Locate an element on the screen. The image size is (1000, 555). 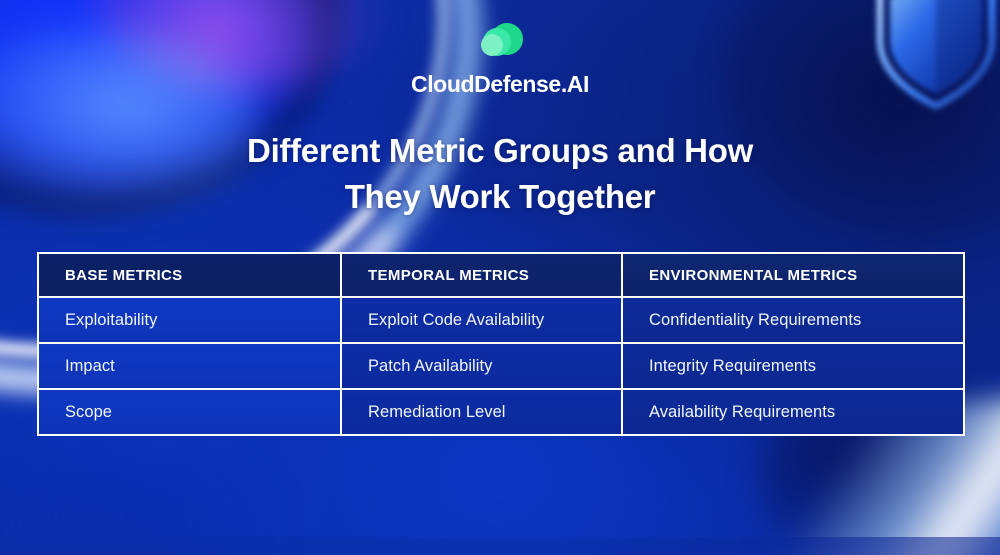
cloud-logo-icon is located at coordinates (500, 42).